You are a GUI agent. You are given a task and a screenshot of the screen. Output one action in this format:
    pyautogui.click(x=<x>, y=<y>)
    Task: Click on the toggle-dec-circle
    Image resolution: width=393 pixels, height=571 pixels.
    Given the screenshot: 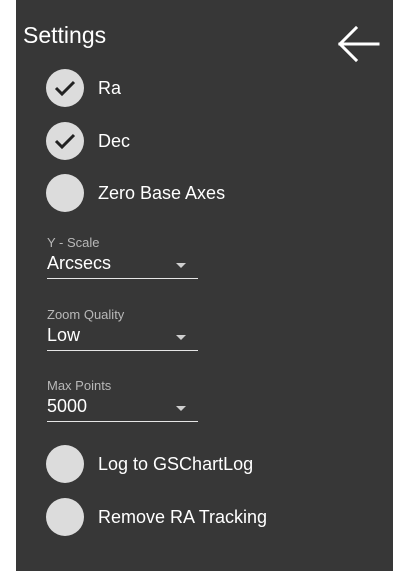 What is the action you would take?
    pyautogui.click(x=65, y=141)
    